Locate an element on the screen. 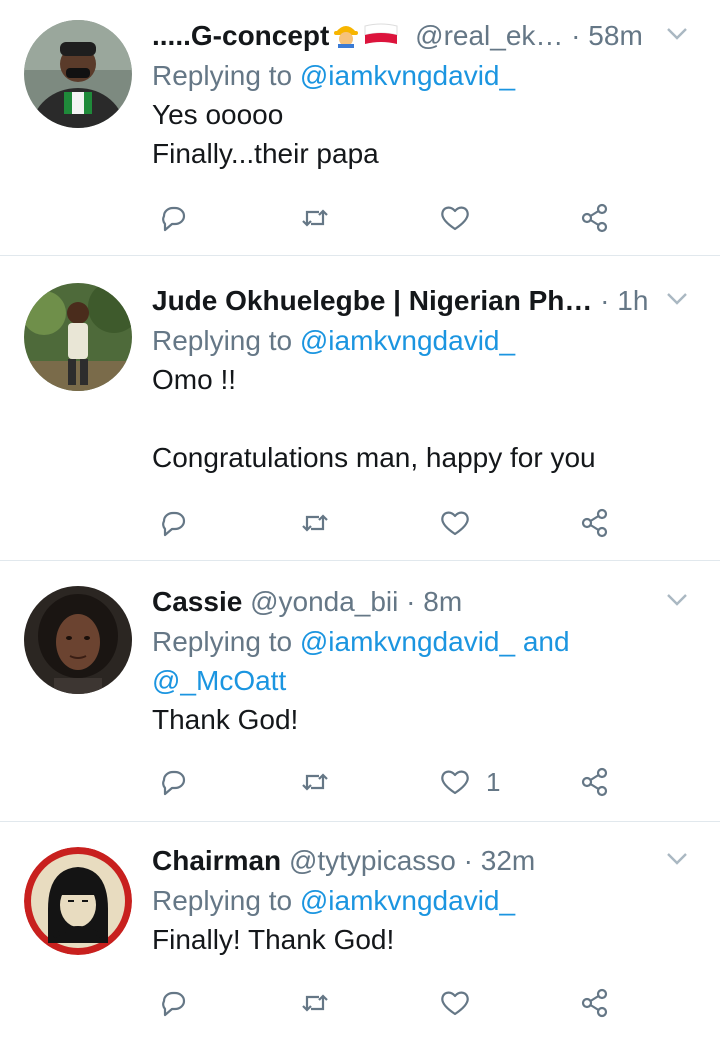 Image resolution: width=720 pixels, height=1042 pixels. timestamp: 32m is located at coordinates (508, 860).